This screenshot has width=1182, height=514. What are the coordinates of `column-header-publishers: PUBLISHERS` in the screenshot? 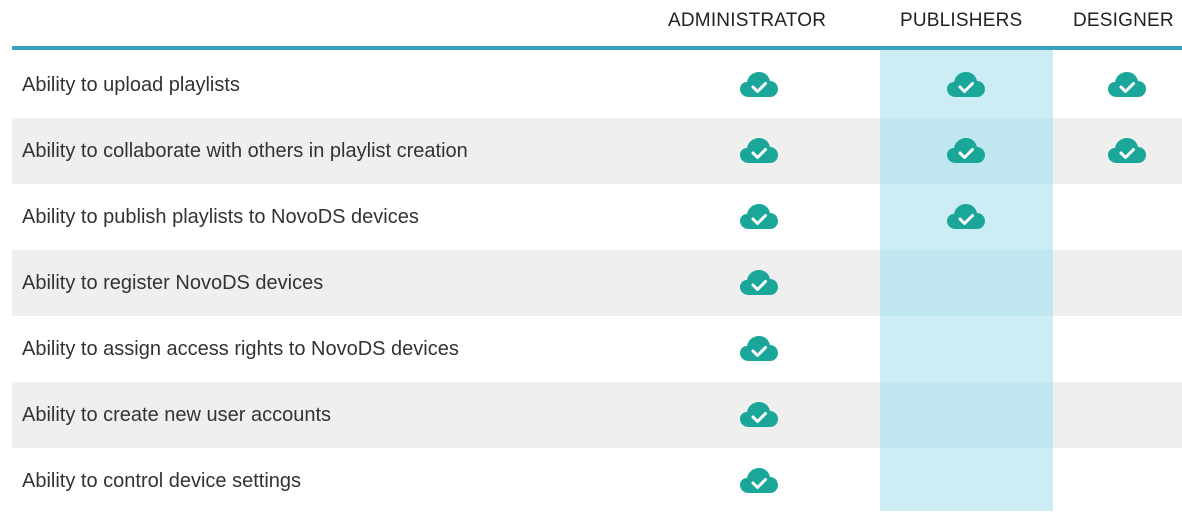 It's located at (961, 20).